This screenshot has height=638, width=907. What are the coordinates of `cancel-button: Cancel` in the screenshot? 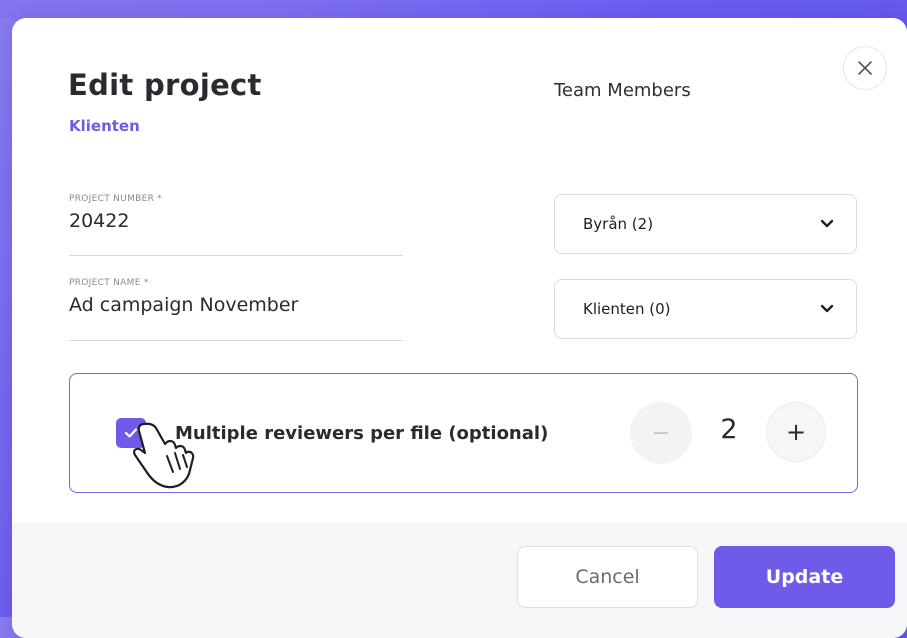 It's located at (607, 577).